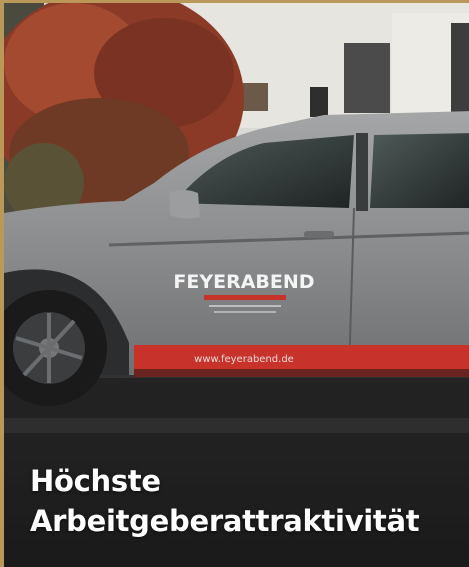 The width and height of the screenshot is (469, 567). I want to click on headline: Höchste Arbeitgeberattraktivität, so click(245, 501).